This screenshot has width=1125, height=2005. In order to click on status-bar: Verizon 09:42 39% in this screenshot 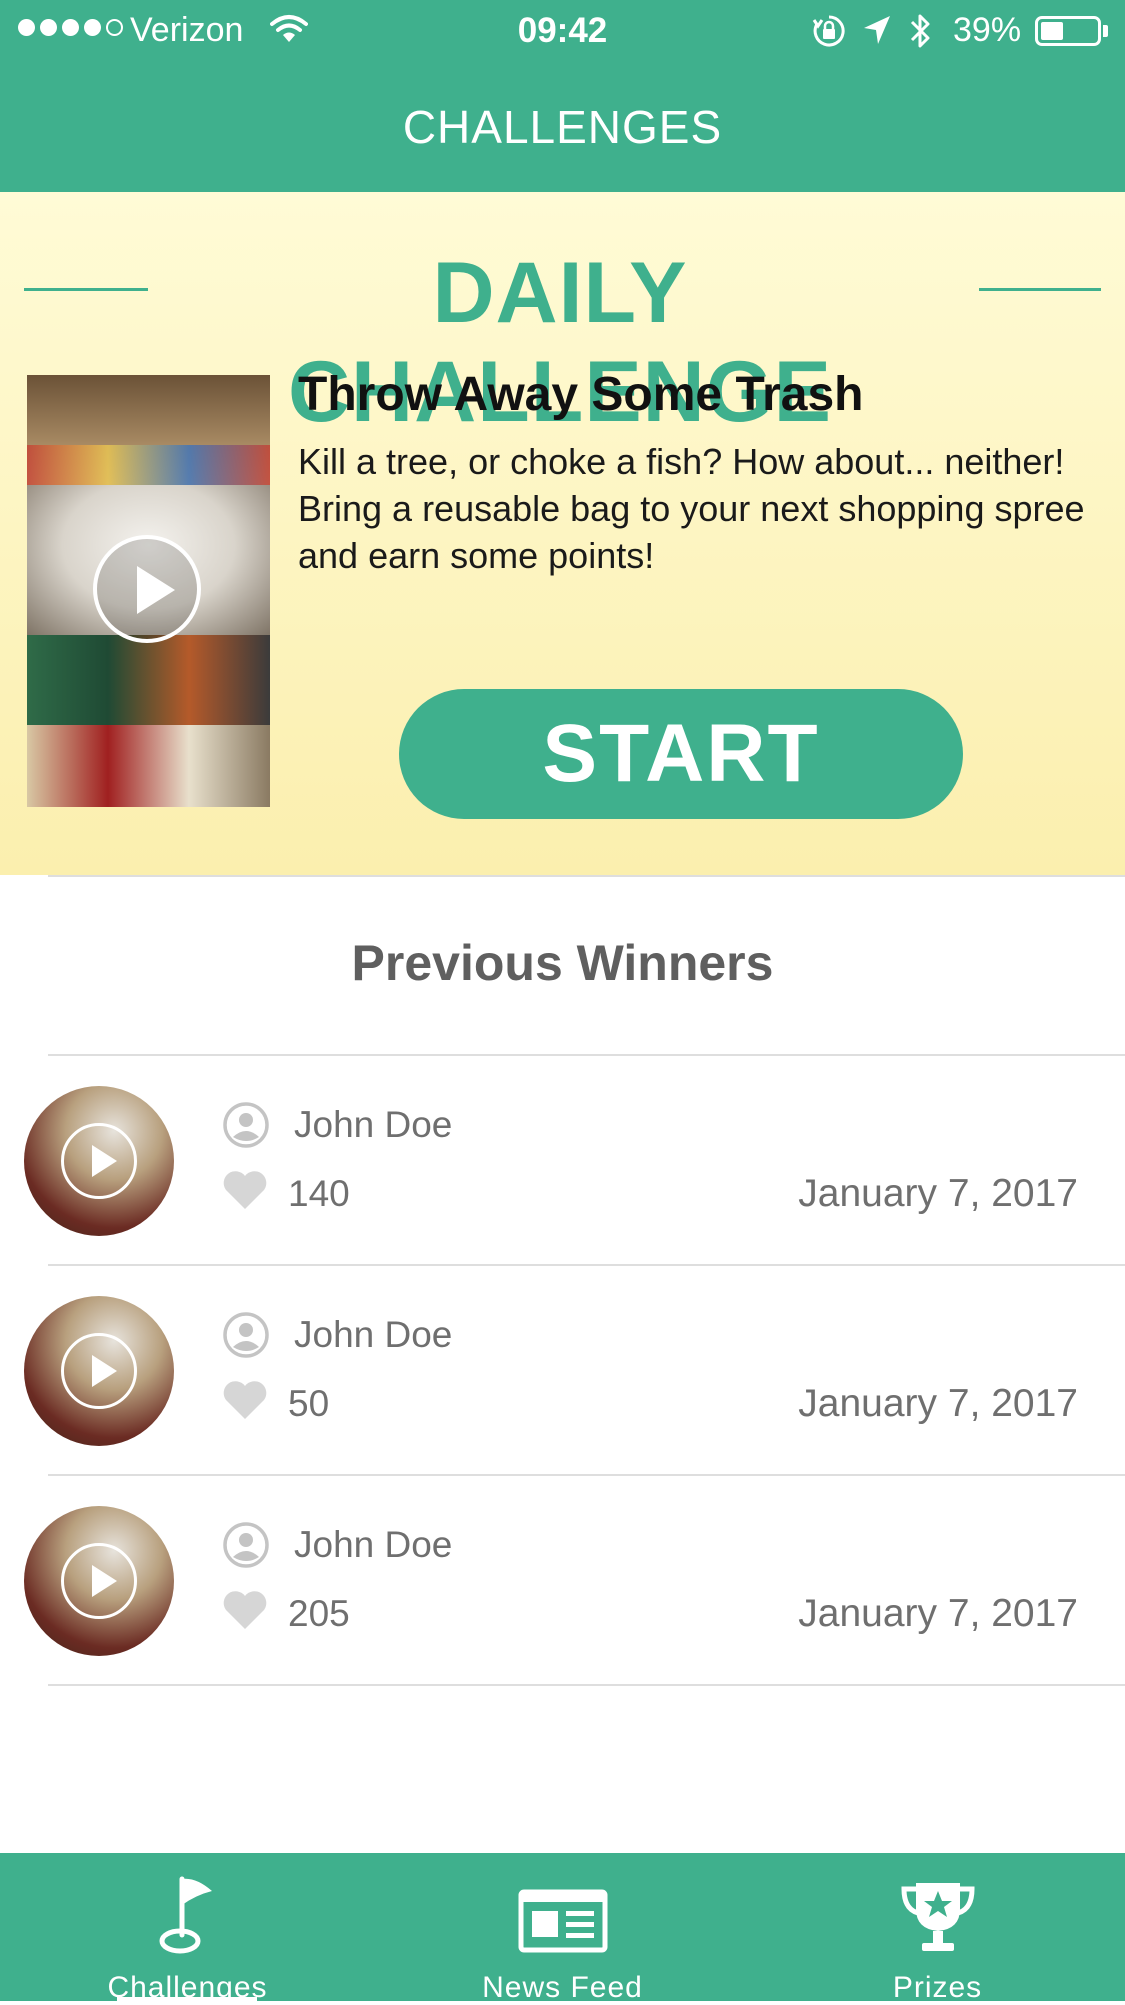, I will do `click(562, 31)`.